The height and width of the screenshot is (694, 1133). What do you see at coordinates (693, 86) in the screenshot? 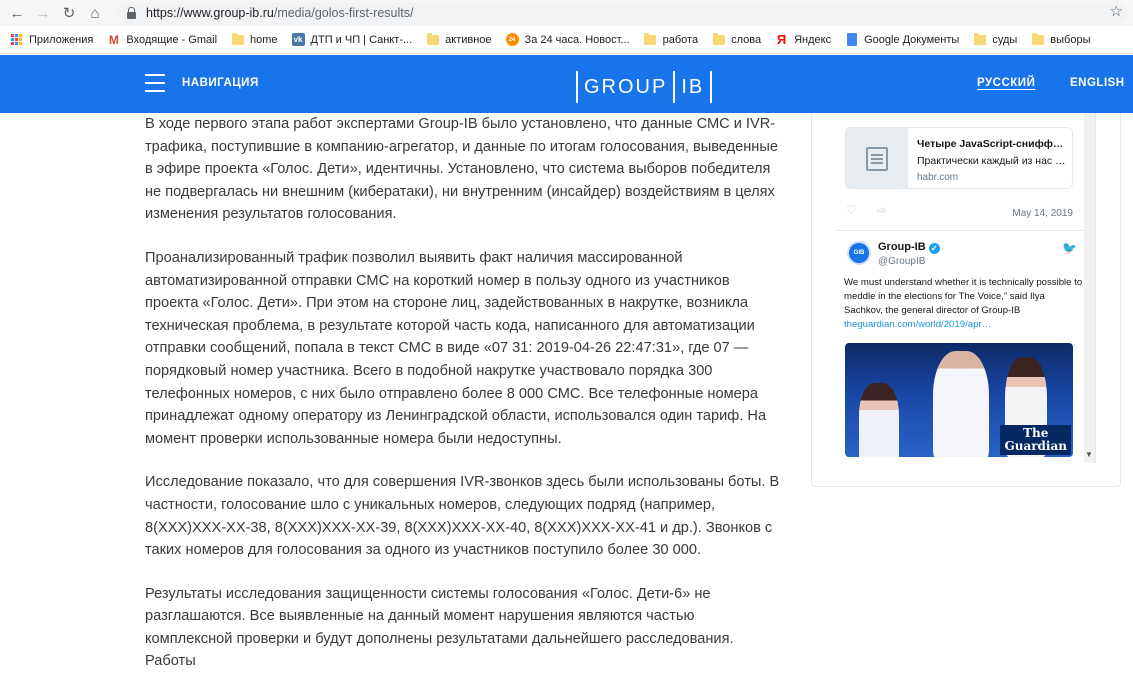
I see `logo-text-right: IB` at bounding box center [693, 86].